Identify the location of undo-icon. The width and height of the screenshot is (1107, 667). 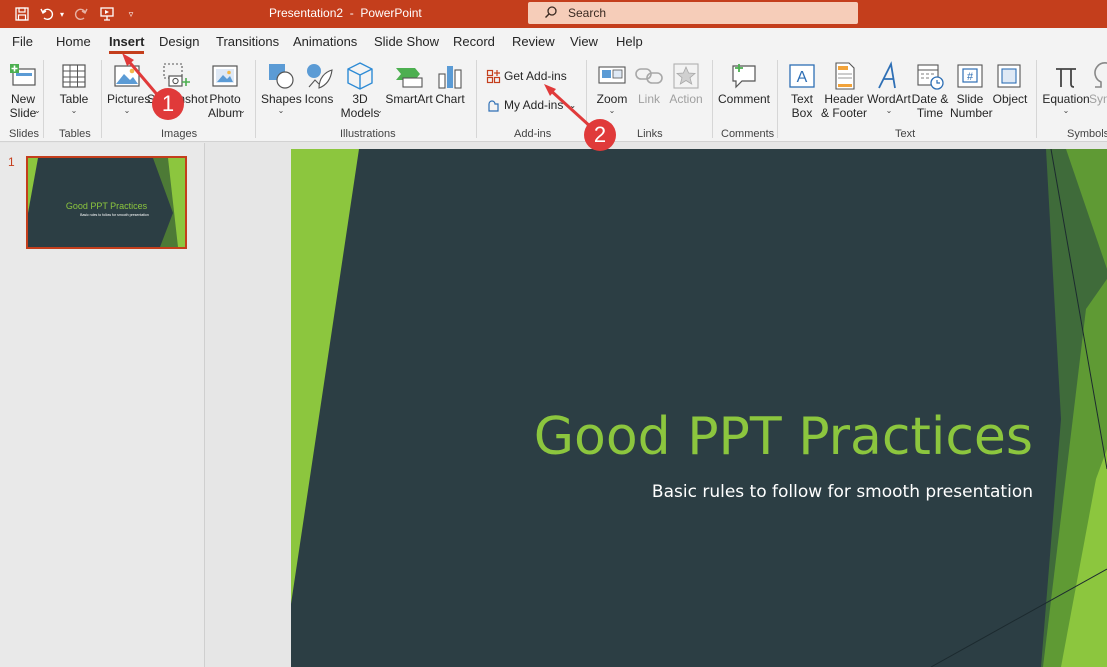
(47, 14).